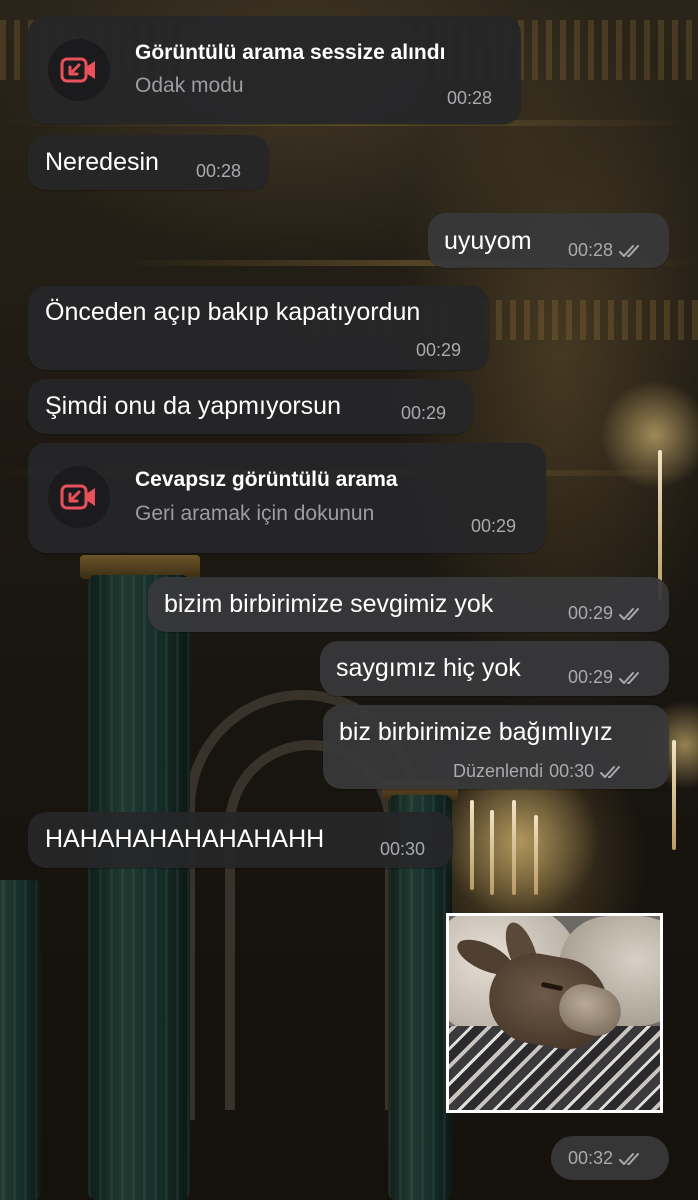 This screenshot has width=698, height=1200. I want to click on message-text: Önceden açıp bakıp kapatıyordun, so click(233, 312).